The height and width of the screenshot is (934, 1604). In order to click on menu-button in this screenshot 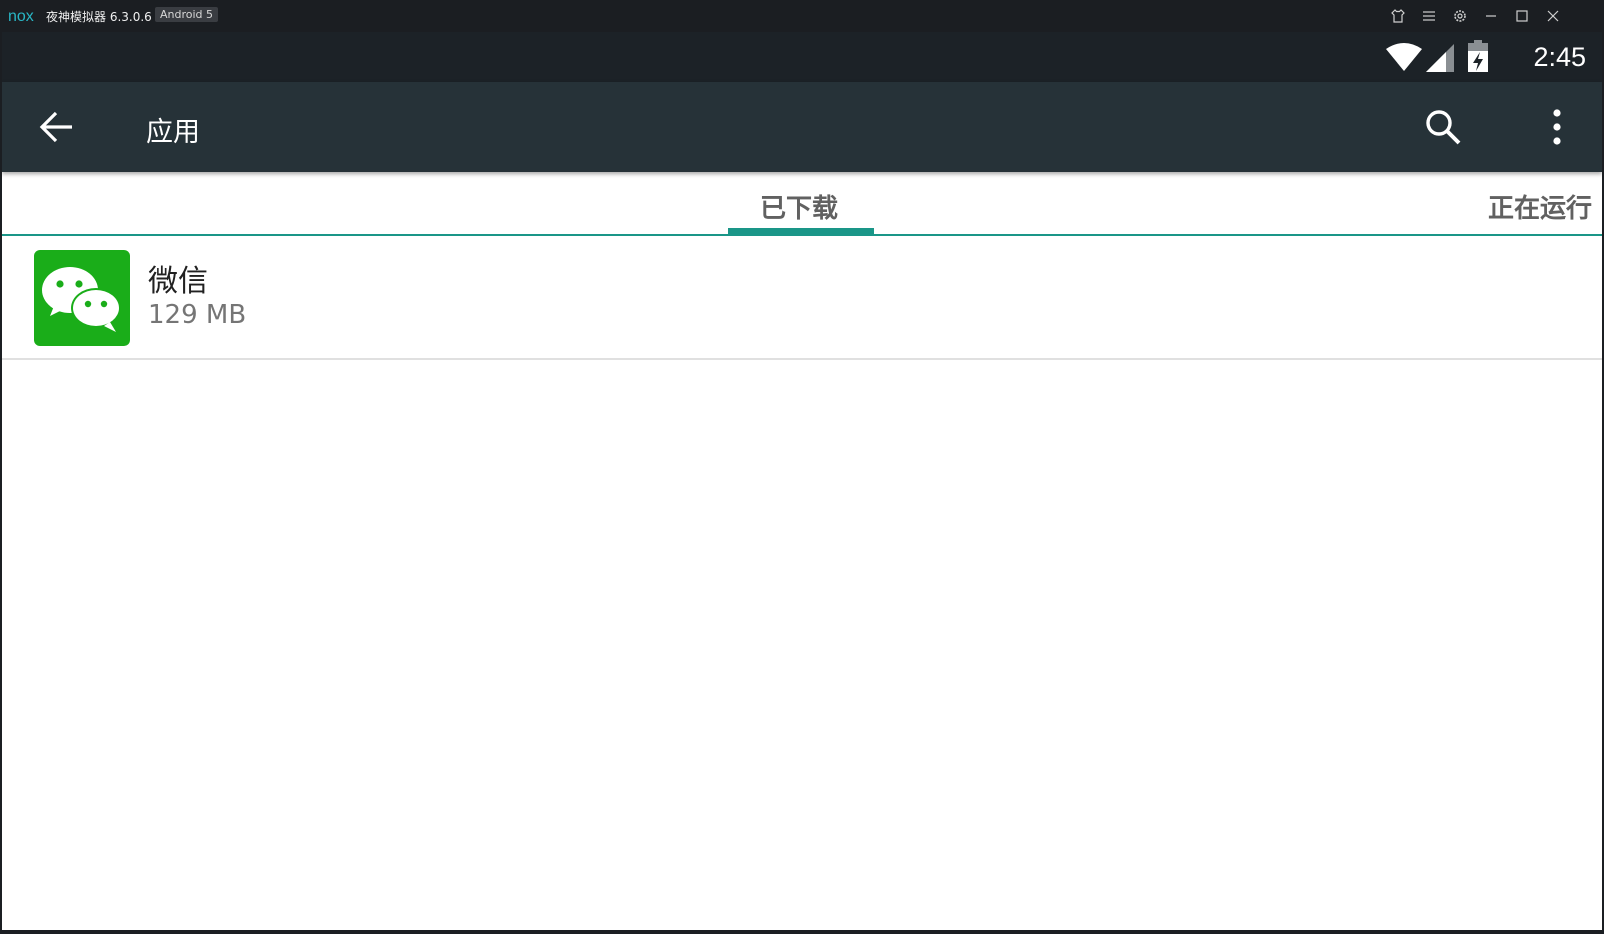, I will do `click(1429, 16)`.